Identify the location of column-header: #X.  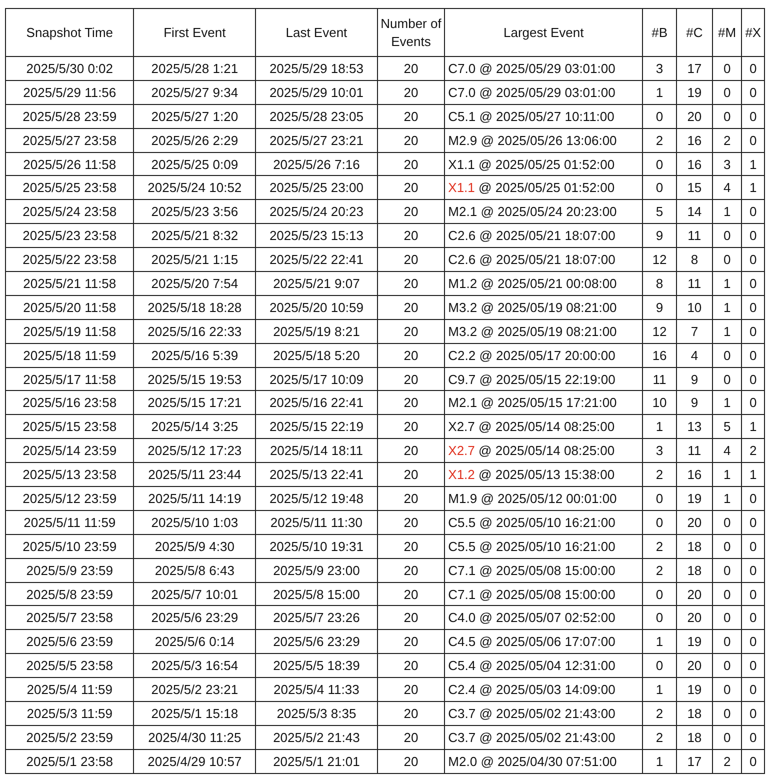
(753, 32).